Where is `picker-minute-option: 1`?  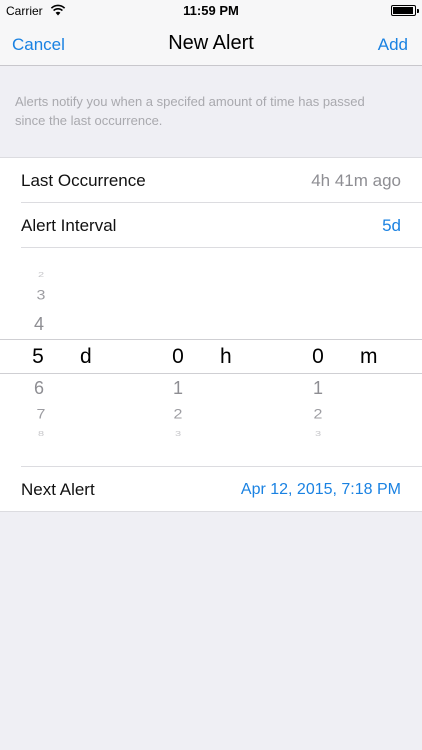 picker-minute-option: 1 is located at coordinates (318, 388).